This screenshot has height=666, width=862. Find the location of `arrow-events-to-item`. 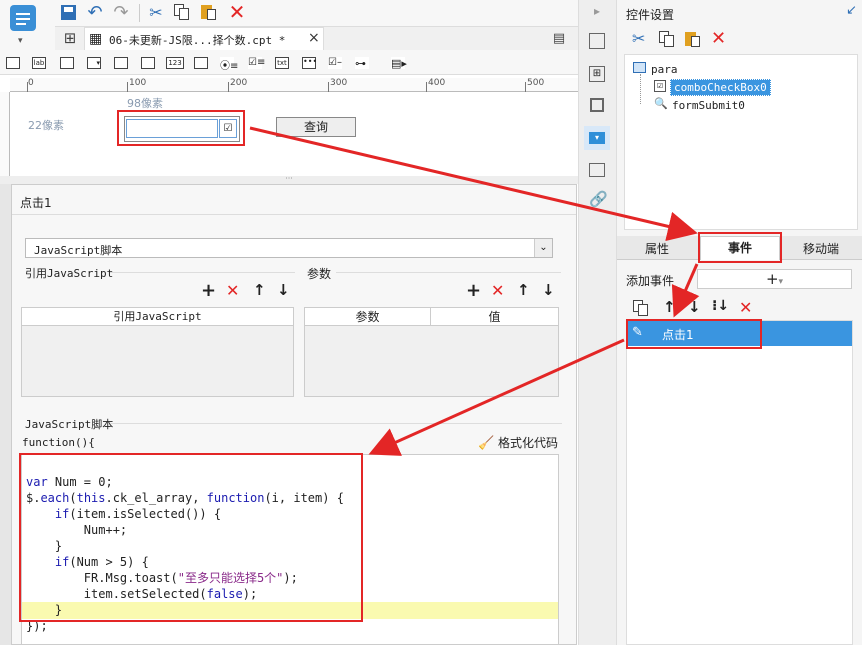

arrow-events-to-item is located at coordinates (685, 290).